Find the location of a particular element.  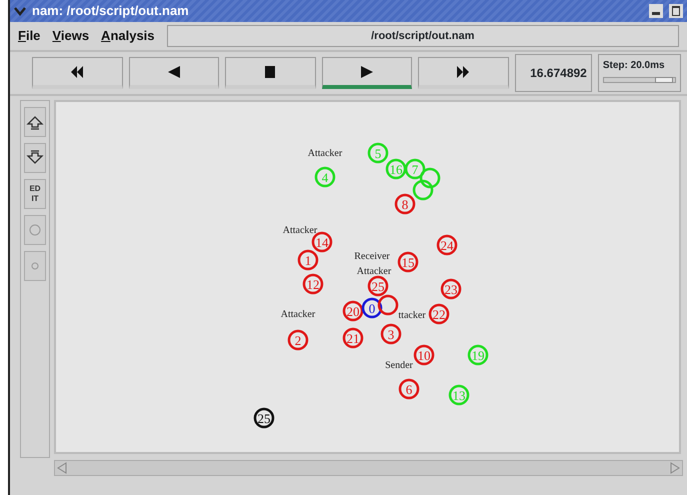

step-slider is located at coordinates (639, 80).